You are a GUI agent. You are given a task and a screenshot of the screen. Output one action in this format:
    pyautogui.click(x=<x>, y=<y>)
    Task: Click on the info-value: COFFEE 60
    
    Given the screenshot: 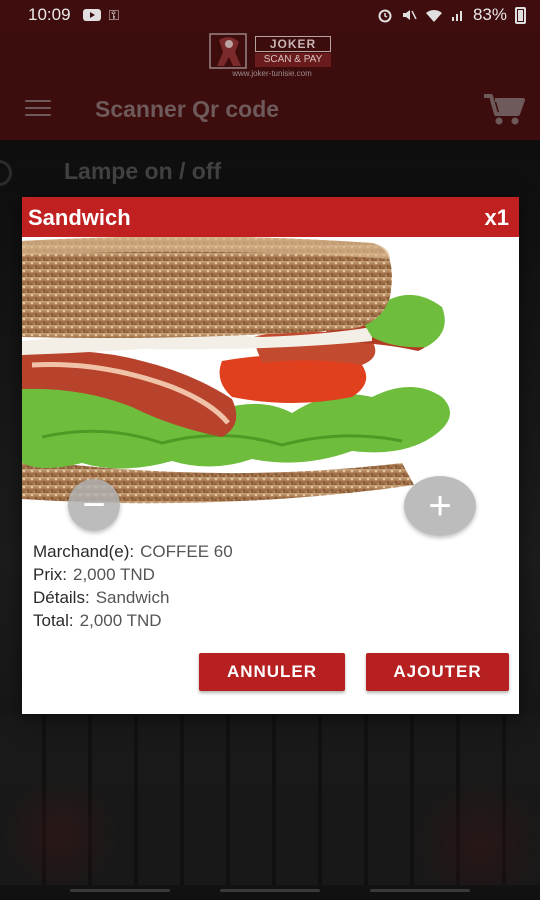 What is the action you would take?
    pyautogui.click(x=186, y=551)
    